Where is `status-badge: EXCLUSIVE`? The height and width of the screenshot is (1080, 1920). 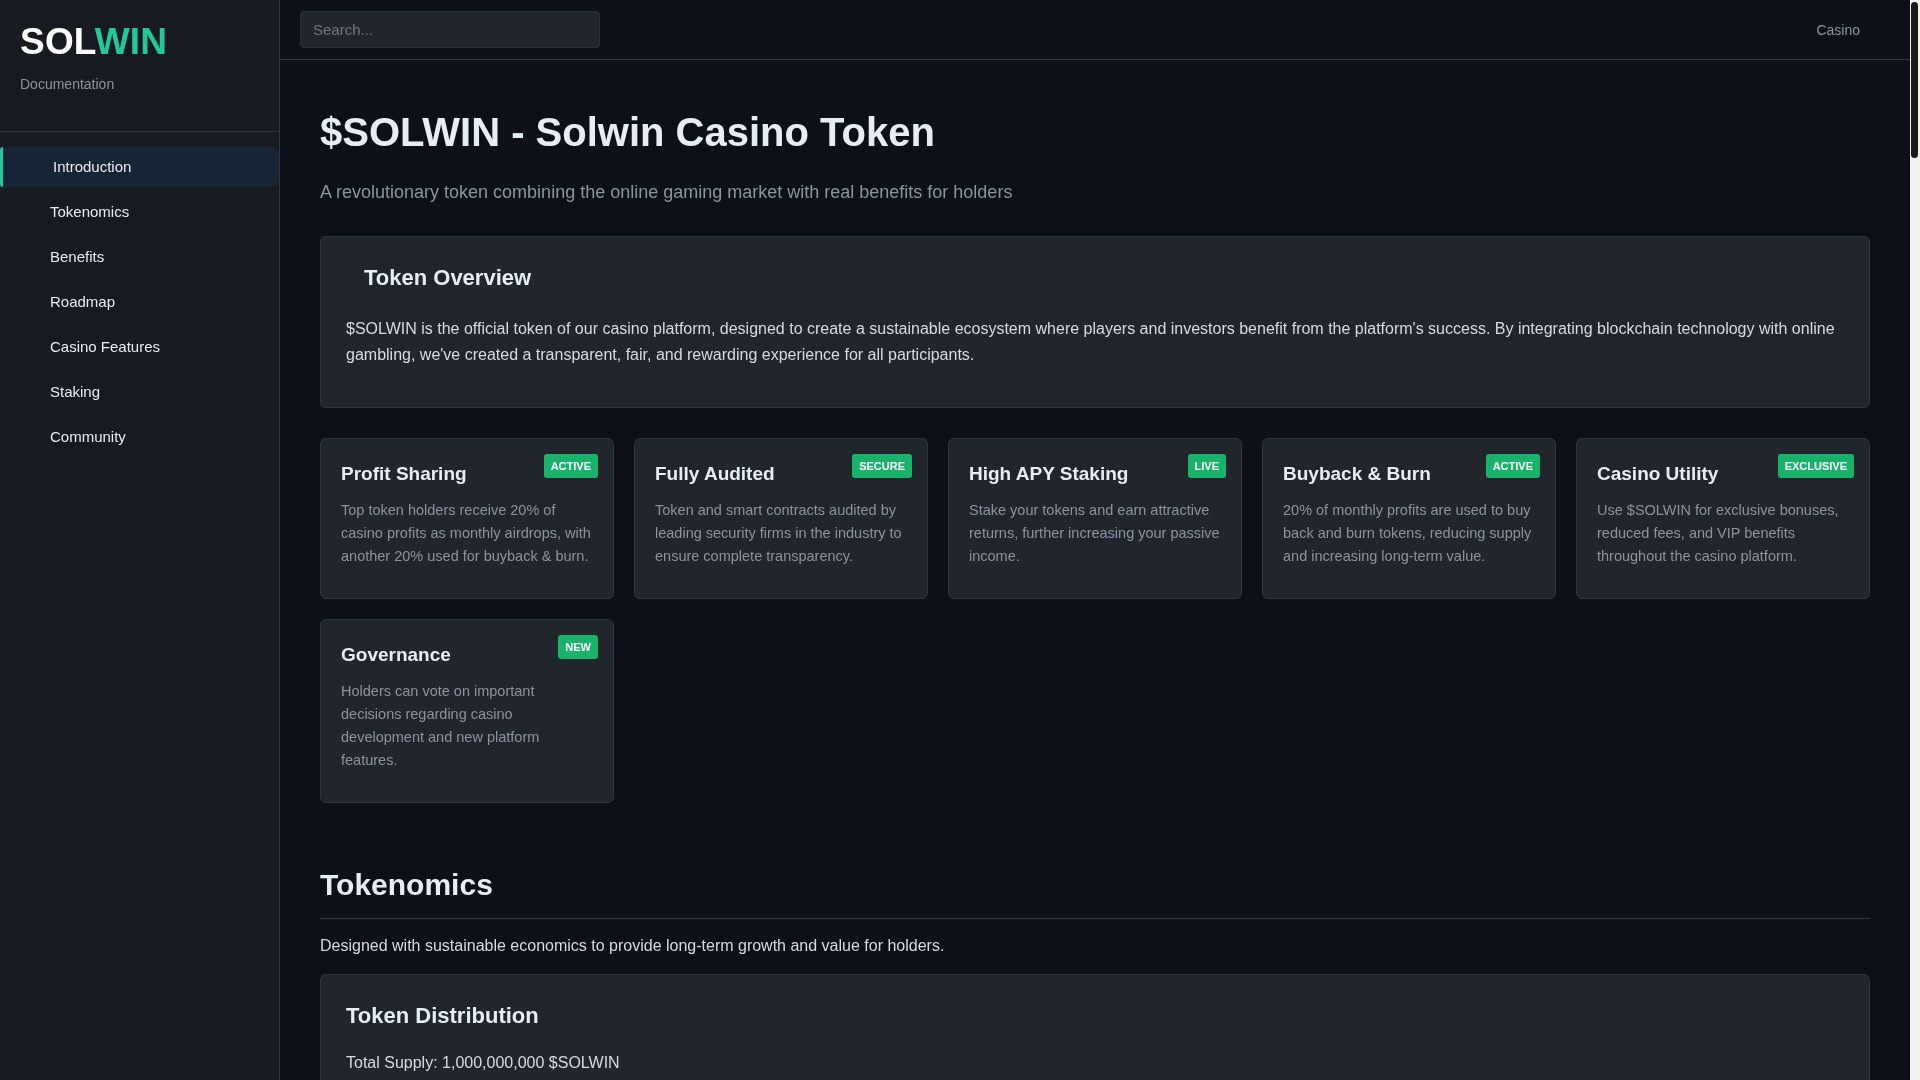
status-badge: EXCLUSIVE is located at coordinates (1815, 466).